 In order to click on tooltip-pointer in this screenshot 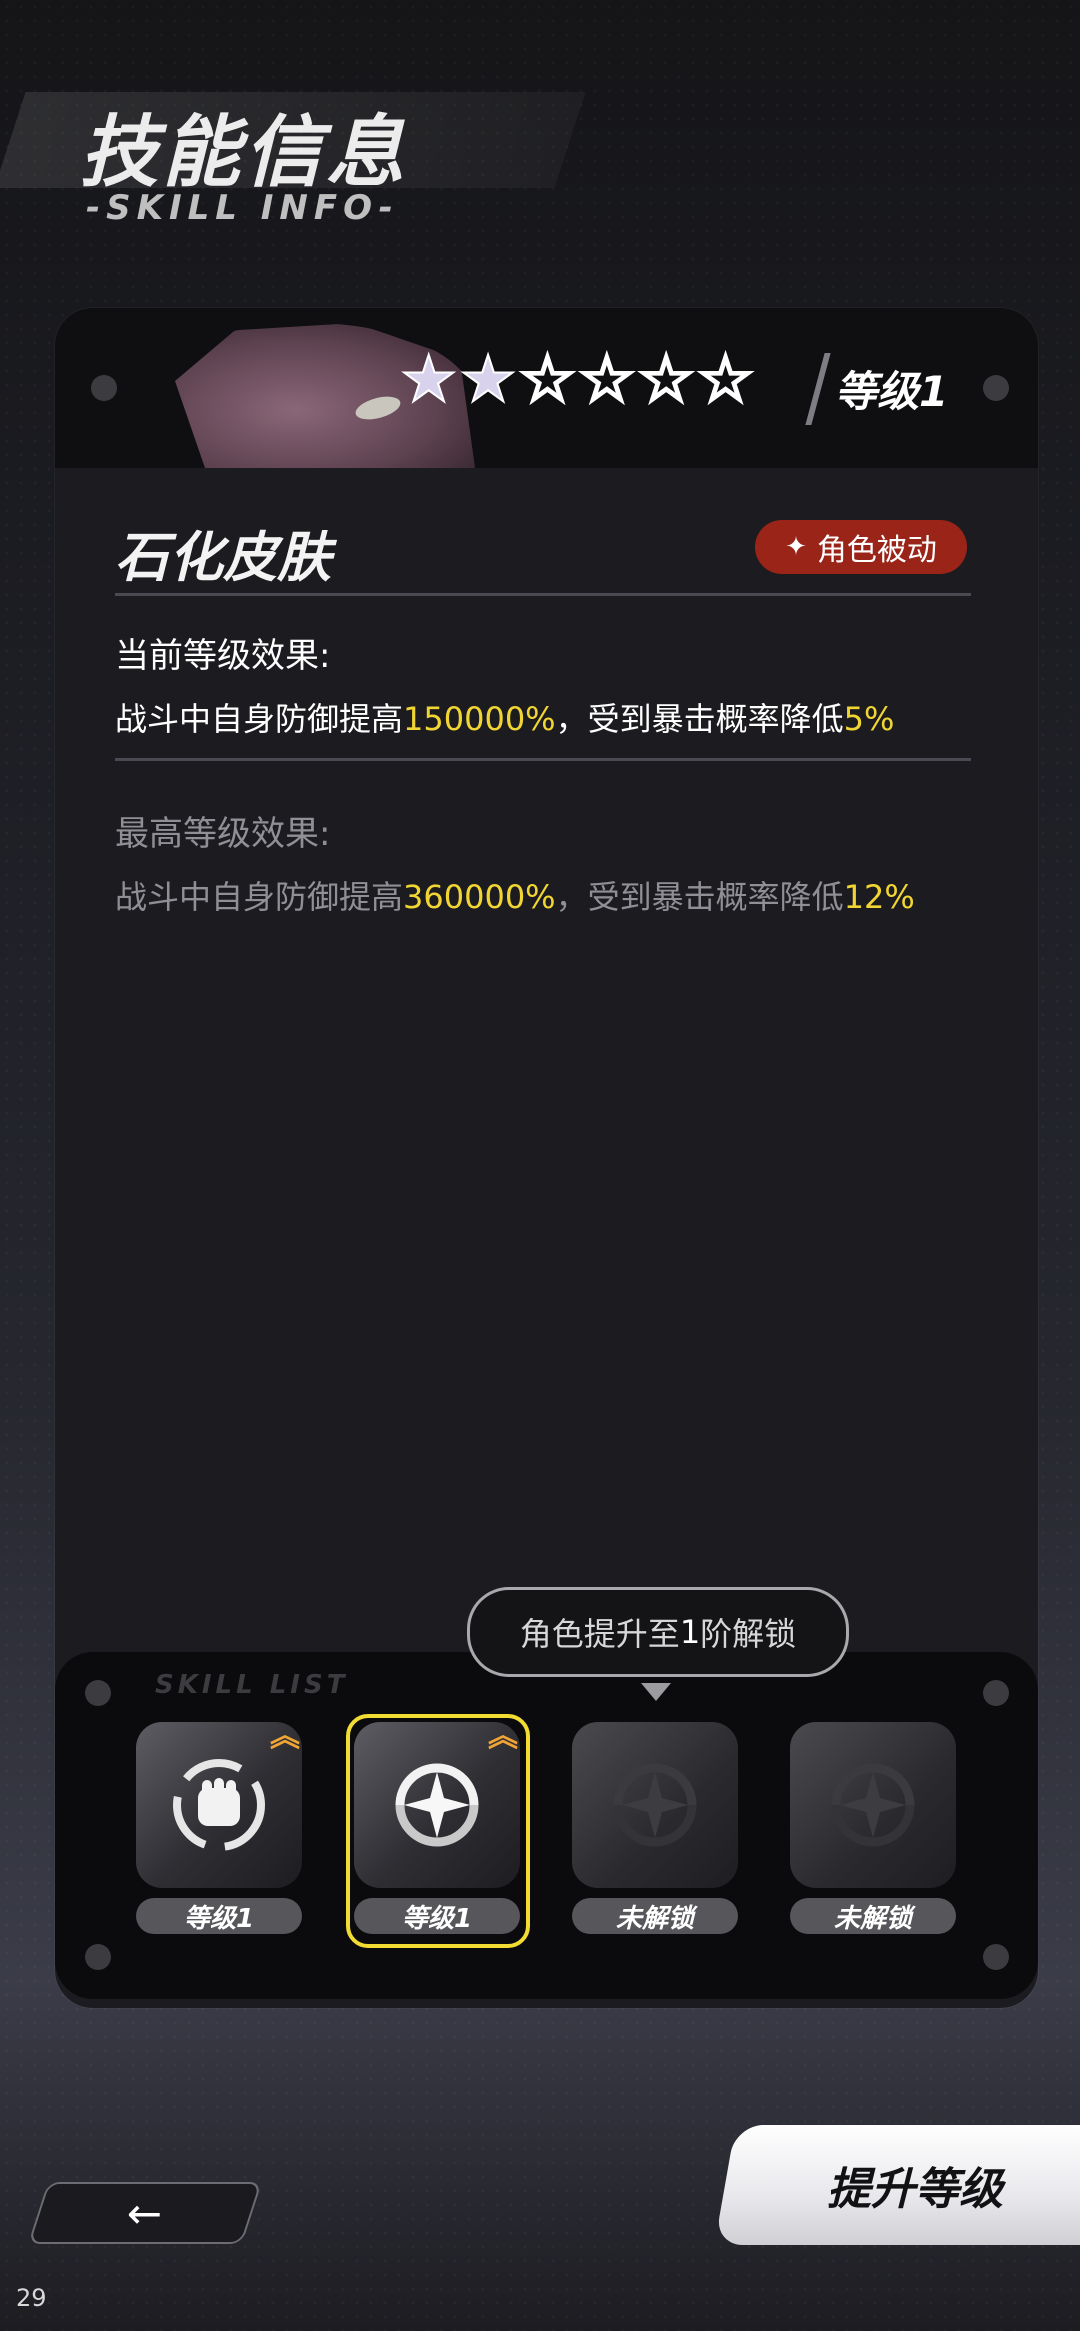, I will do `click(656, 1692)`.